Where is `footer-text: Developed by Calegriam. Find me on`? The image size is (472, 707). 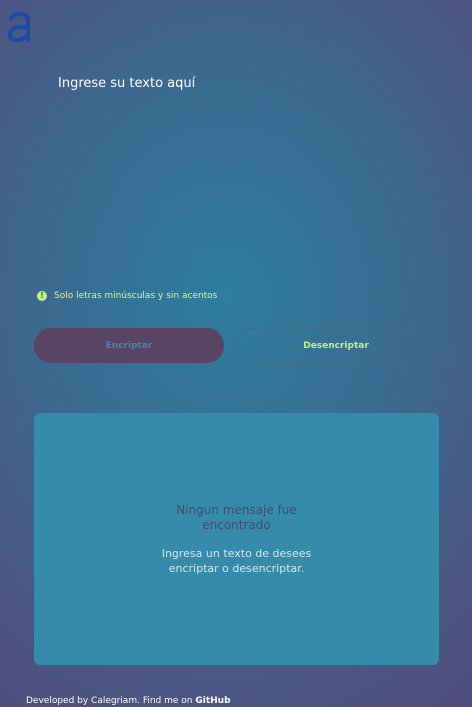
footer-text: Developed by Calegriam. Find me on is located at coordinates (111, 701).